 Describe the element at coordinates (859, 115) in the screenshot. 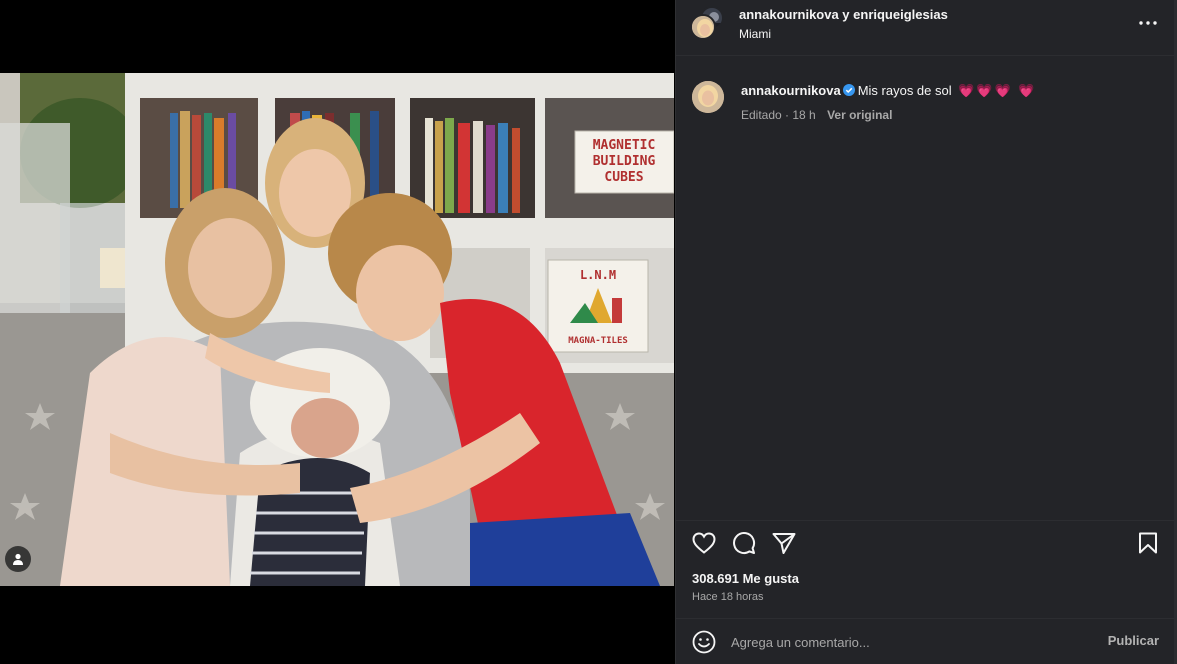

I see `see-original-link: Ver original` at that location.